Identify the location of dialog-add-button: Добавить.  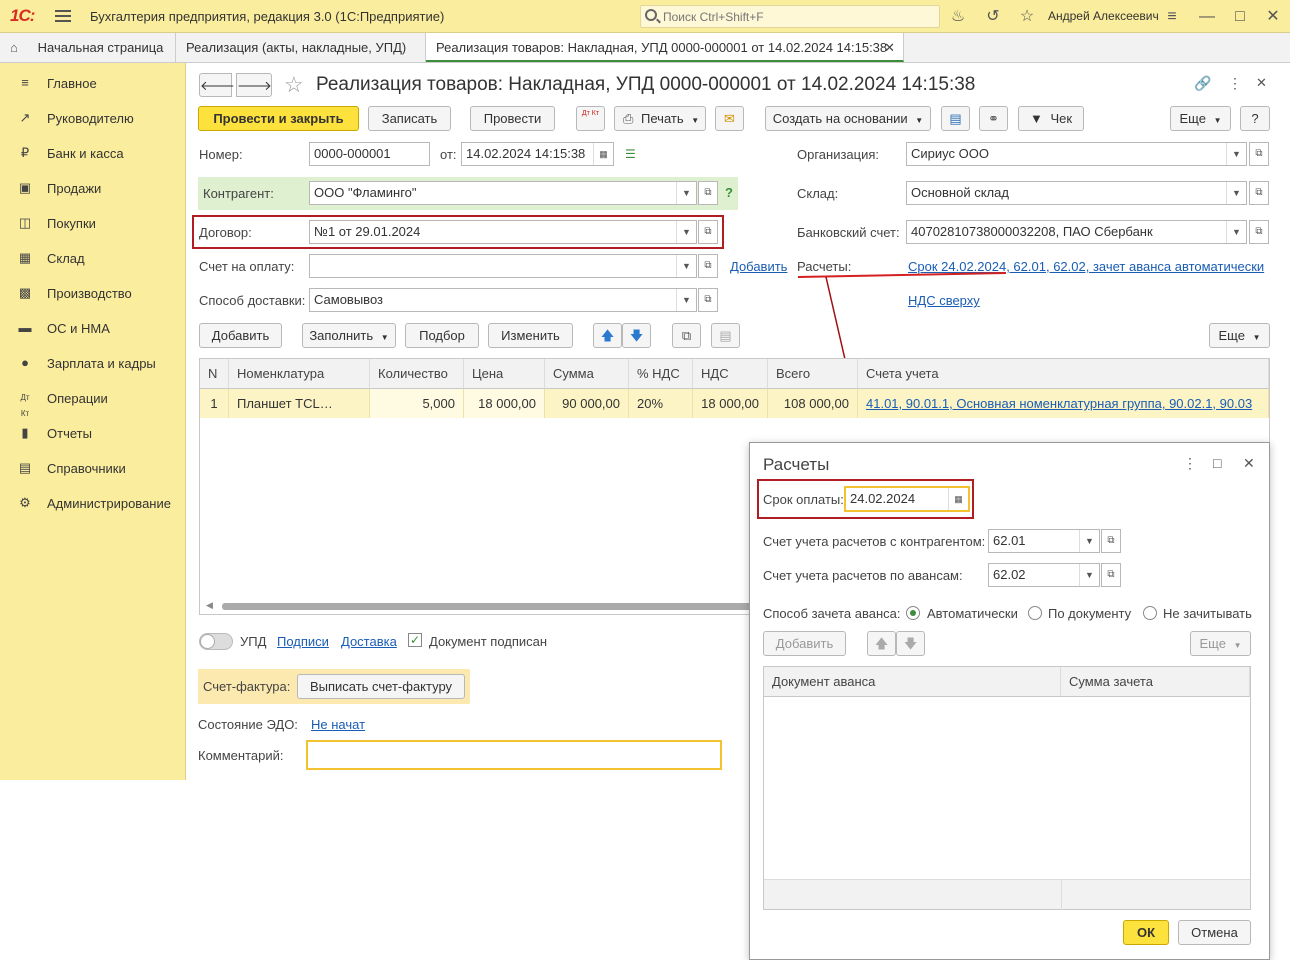
(804, 643).